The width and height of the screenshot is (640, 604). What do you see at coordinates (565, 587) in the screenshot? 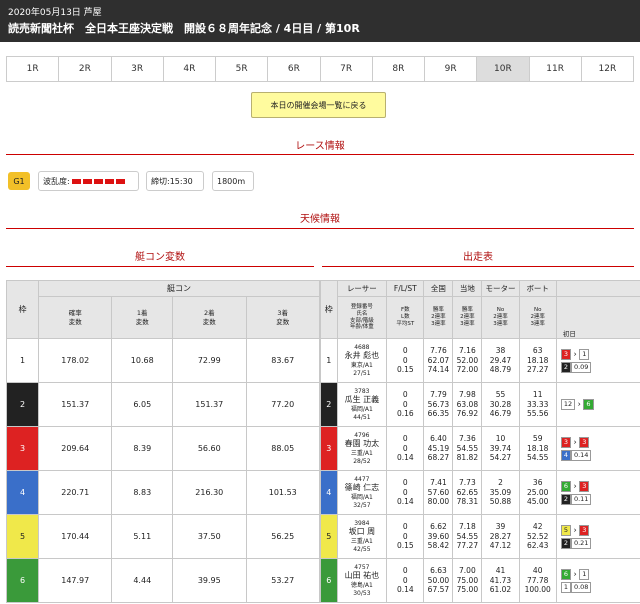
I see `st-course: 1` at bounding box center [565, 587].